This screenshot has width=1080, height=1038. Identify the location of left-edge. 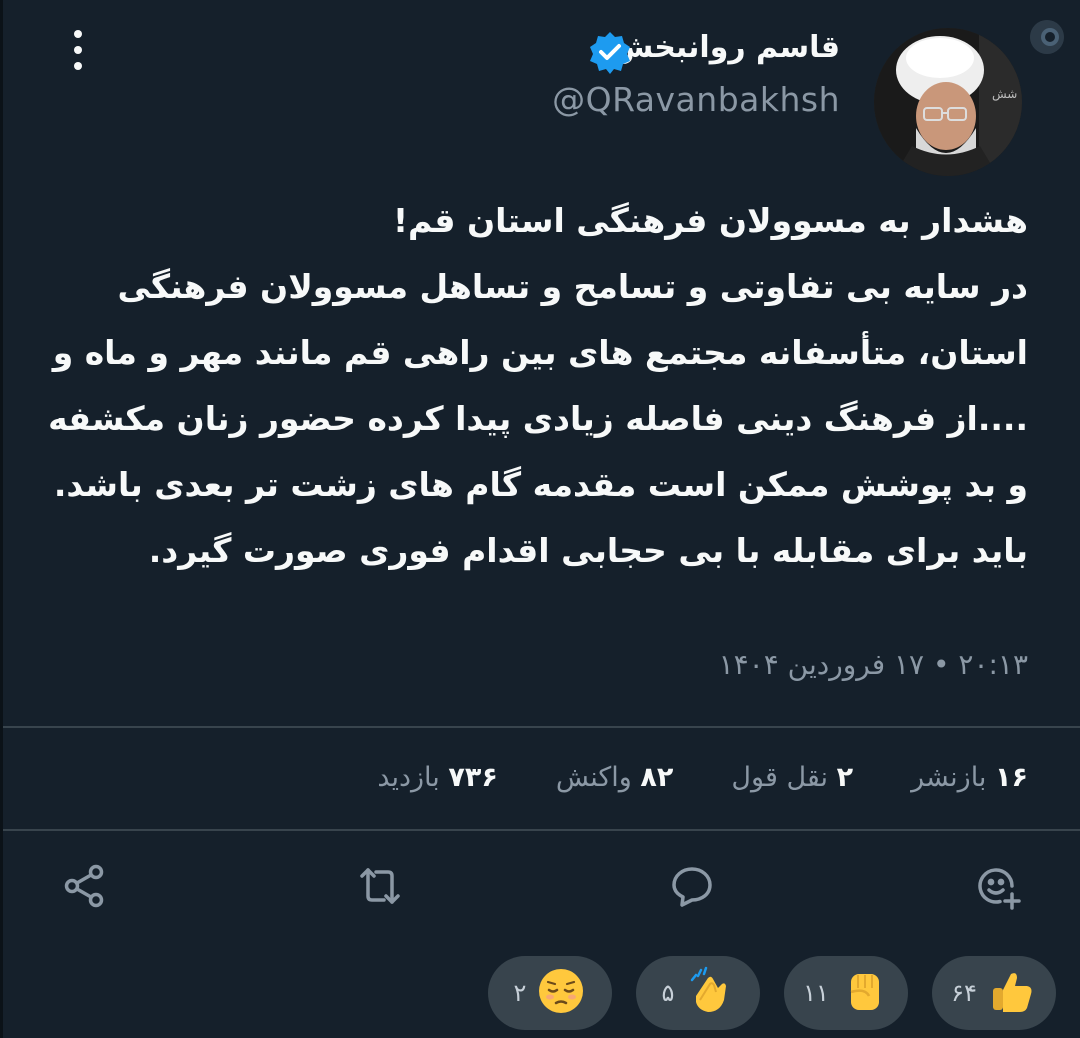
(1, 519).